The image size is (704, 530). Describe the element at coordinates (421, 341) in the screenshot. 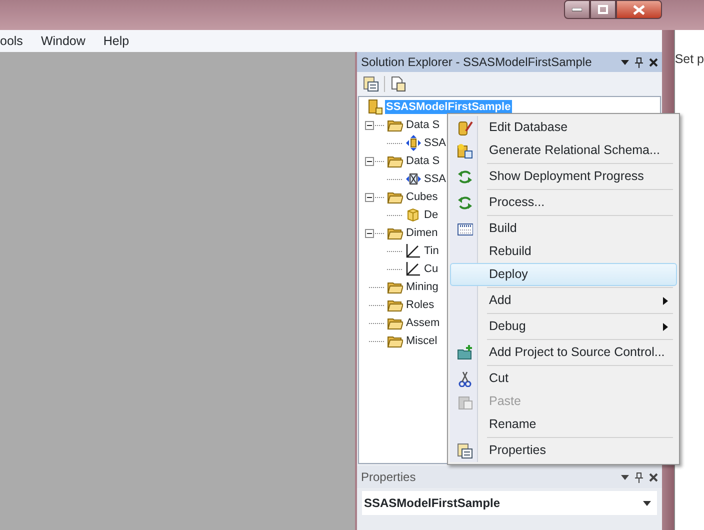

I see `tree-item: Miscel` at that location.